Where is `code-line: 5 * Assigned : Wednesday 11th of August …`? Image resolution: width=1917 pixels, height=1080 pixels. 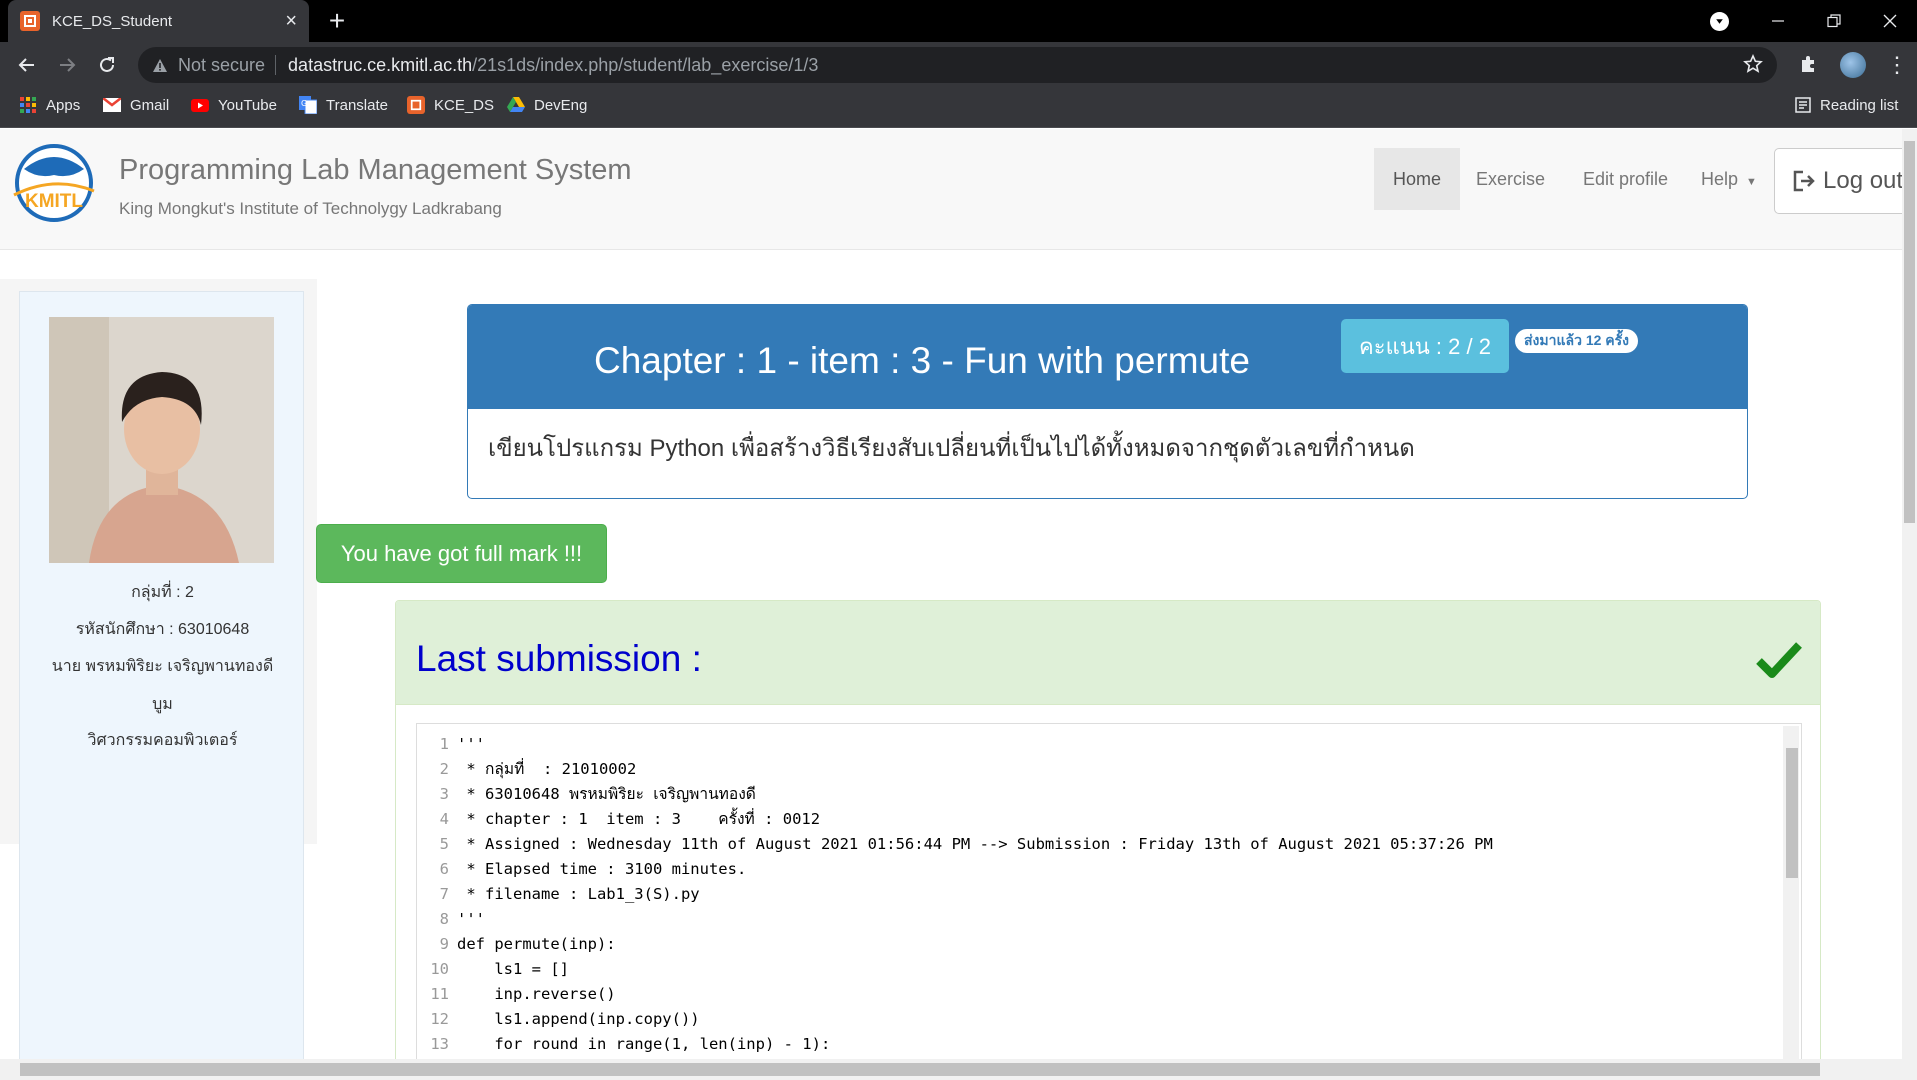 code-line: 5 * Assigned : Wednesday 11th of August … is located at coordinates (955, 844).